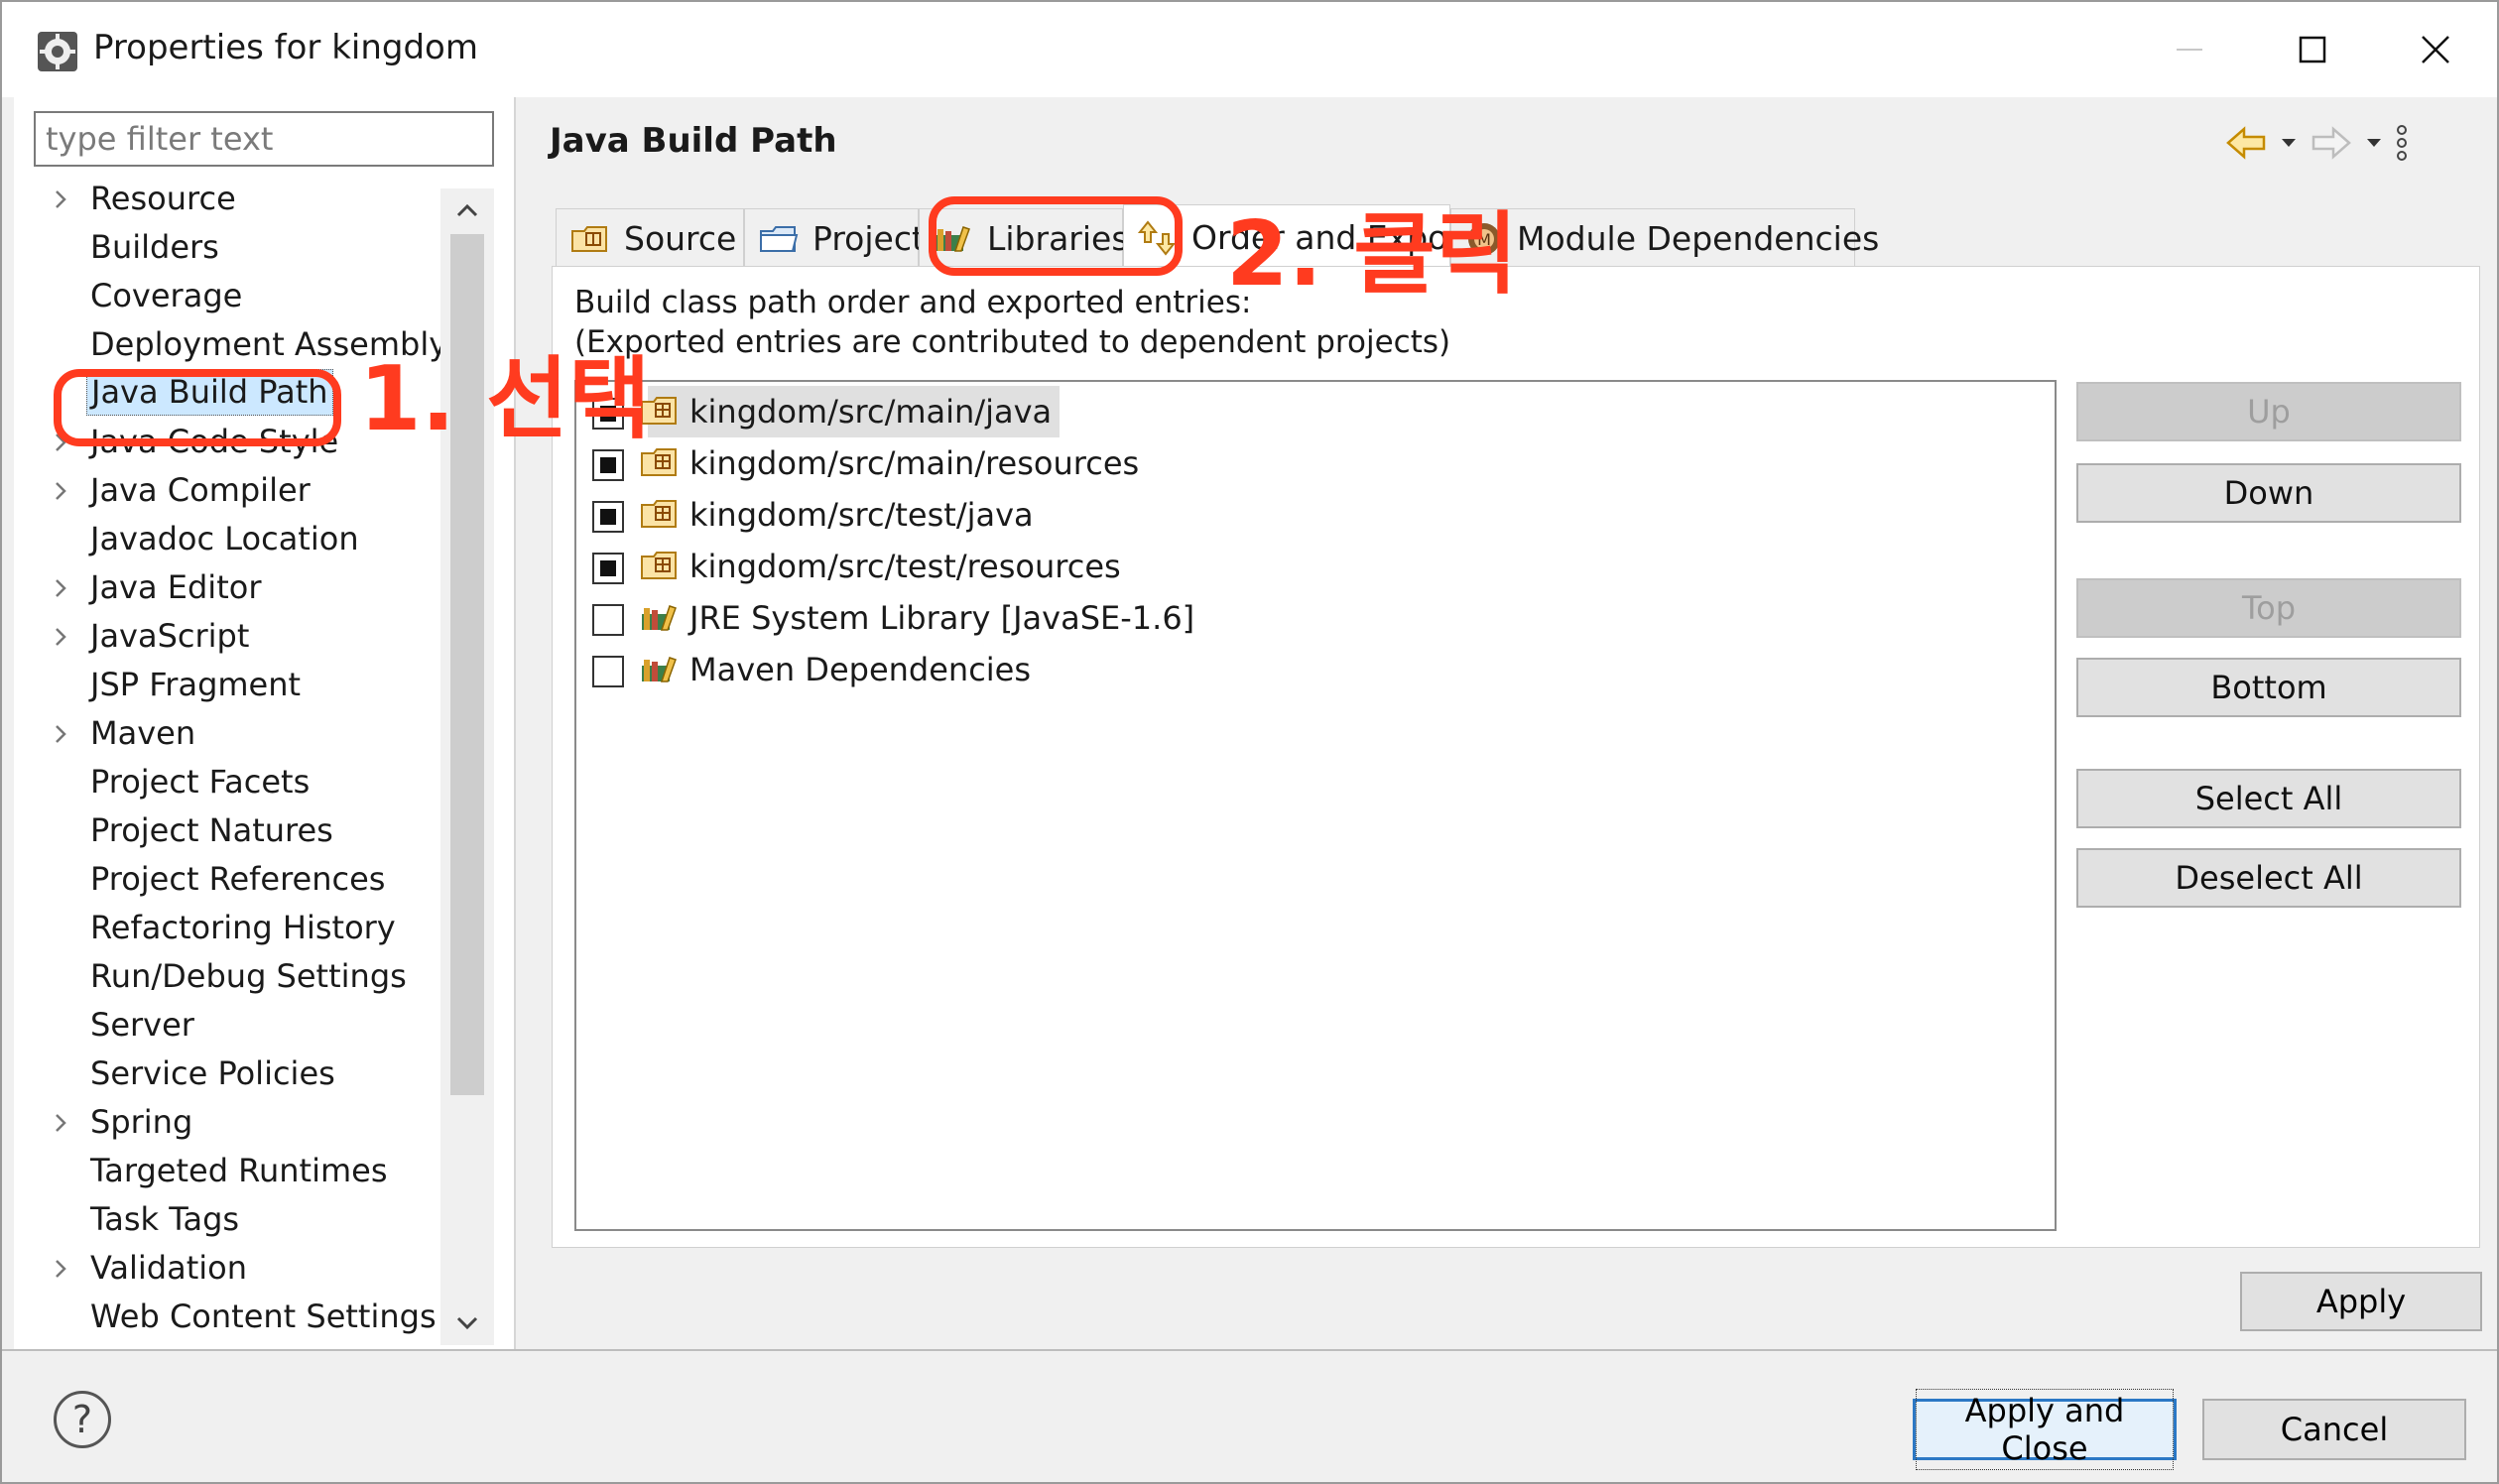 The width and height of the screenshot is (2499, 1484). Describe the element at coordinates (165, 1219) in the screenshot. I see `tree-item-label: Task Tags` at that location.